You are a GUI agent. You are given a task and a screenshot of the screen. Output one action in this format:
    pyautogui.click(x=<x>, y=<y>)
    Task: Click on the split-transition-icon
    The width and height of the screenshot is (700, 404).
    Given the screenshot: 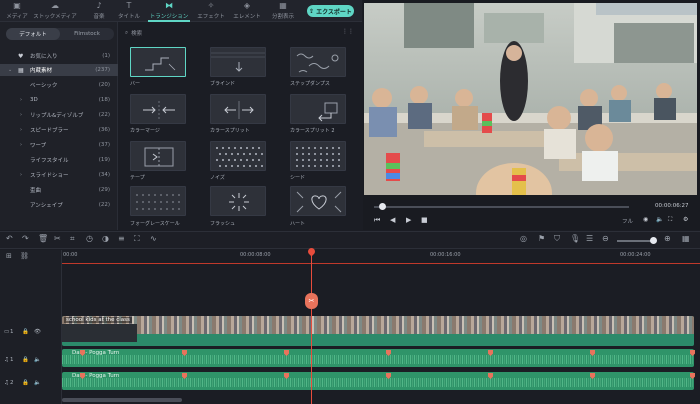 What is the action you would take?
    pyautogui.click(x=238, y=109)
    